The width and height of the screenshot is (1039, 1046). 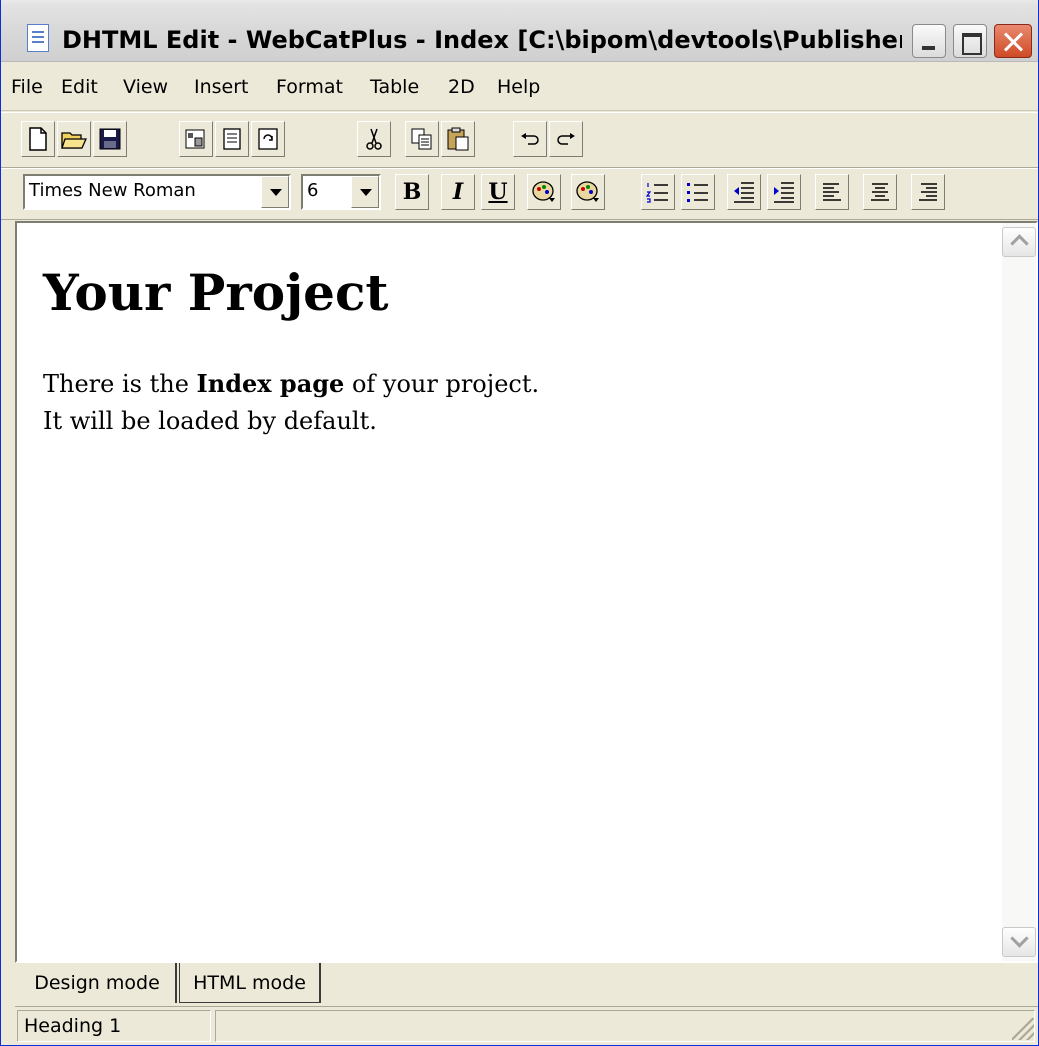 I want to click on save-button, so click(x=110, y=139).